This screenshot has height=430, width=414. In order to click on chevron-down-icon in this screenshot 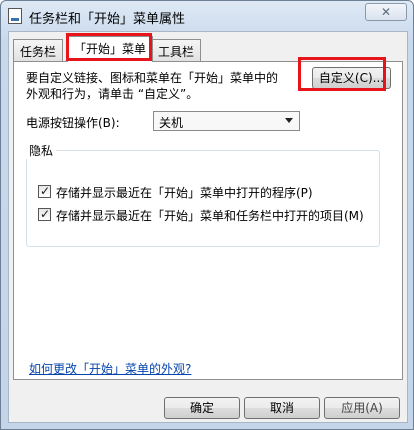, I will do `click(289, 120)`.